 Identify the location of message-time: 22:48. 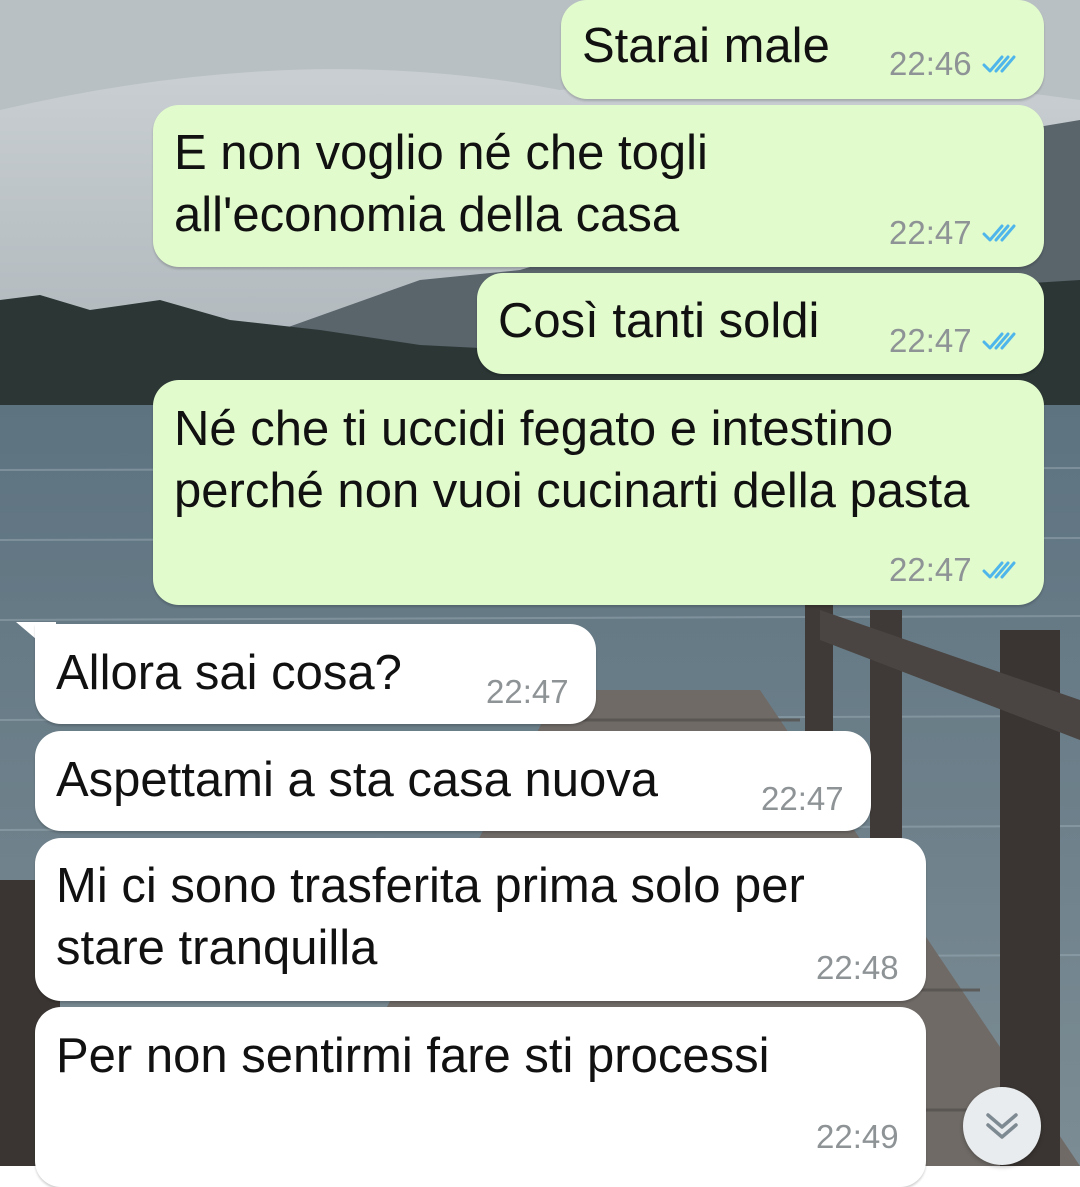
(857, 967).